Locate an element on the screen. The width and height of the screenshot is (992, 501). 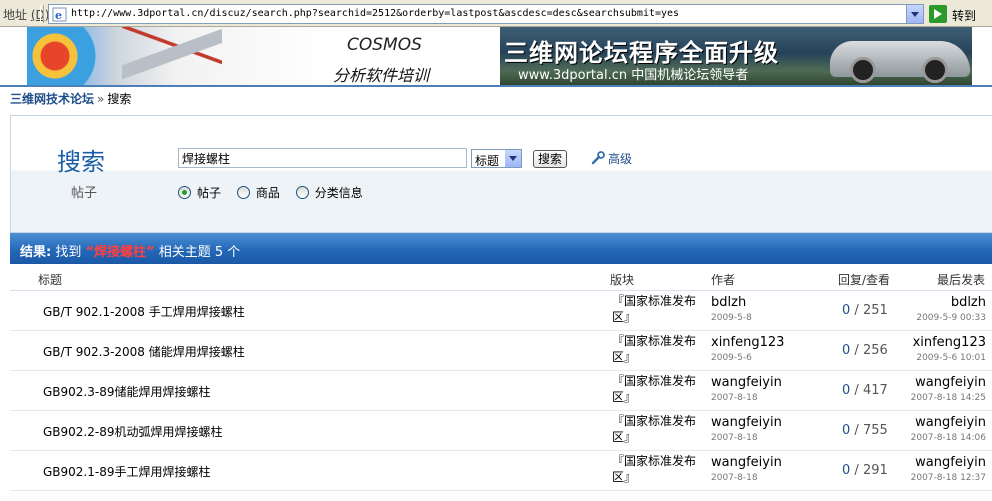
search-subheading: 帖子 is located at coordinates (84, 193).